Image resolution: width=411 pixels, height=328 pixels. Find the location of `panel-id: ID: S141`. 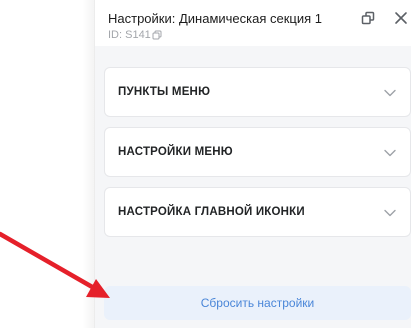

panel-id: ID: S141 is located at coordinates (135, 35).